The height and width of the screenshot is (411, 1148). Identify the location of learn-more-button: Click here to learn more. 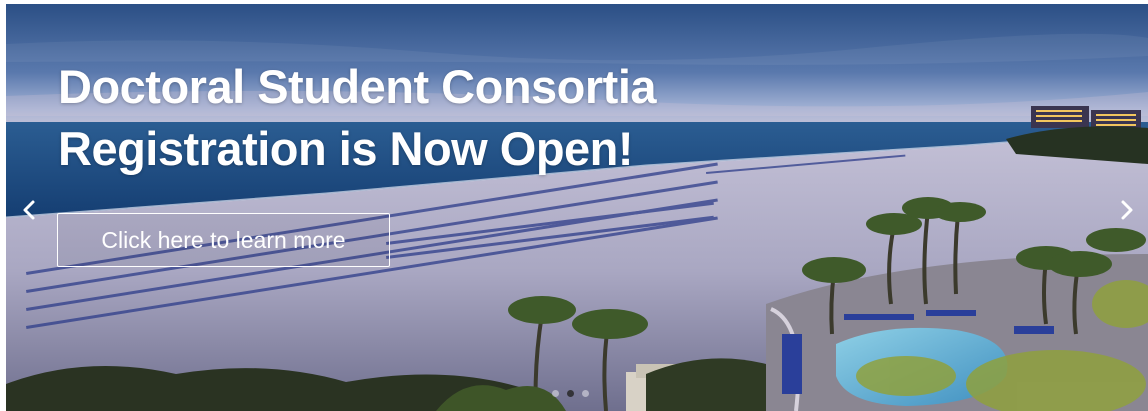
(223, 240).